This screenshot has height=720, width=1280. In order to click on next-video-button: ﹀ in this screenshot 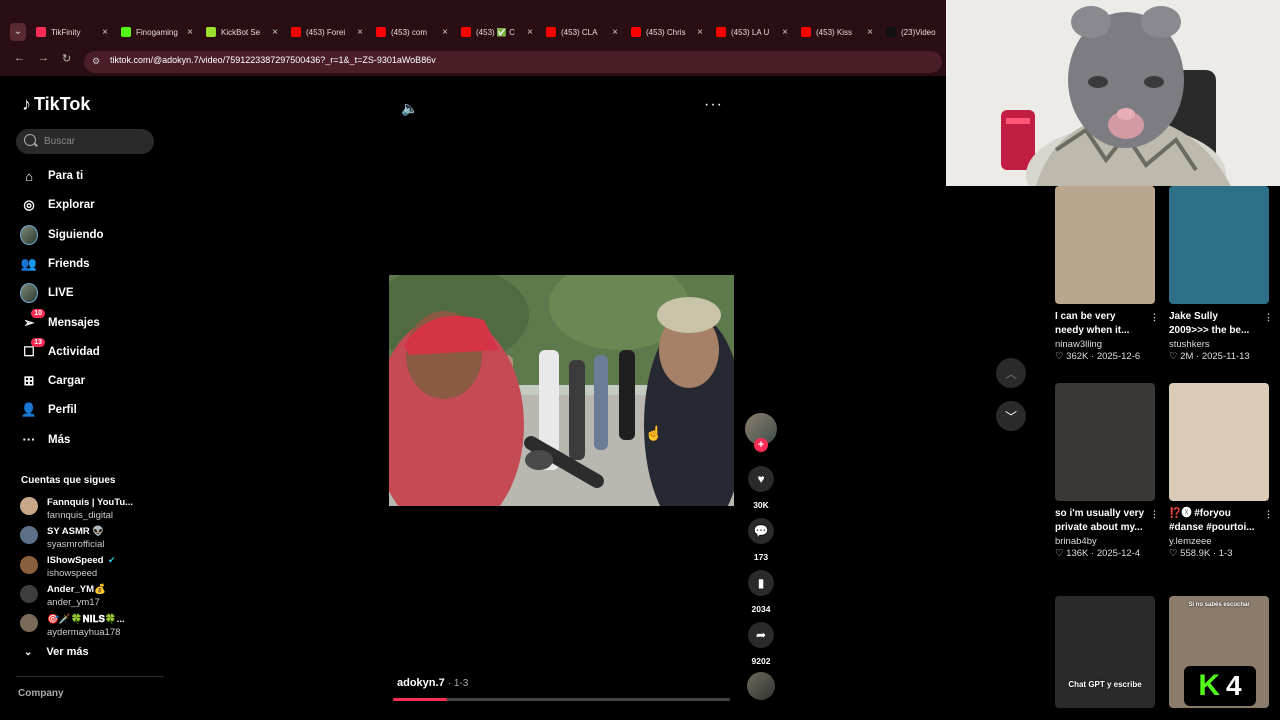, I will do `click(1011, 416)`.